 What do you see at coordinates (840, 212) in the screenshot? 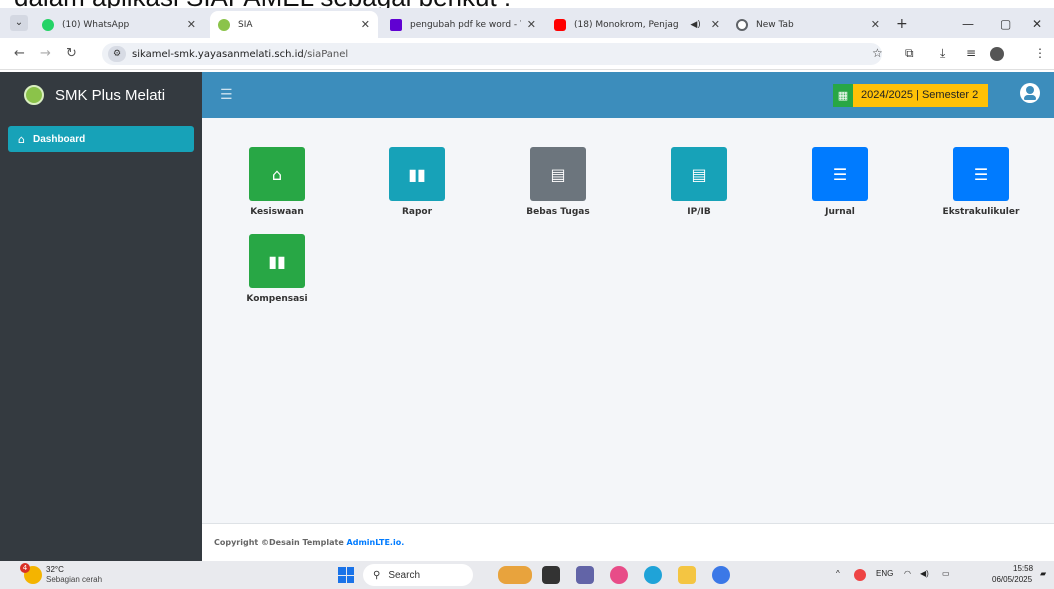
I see `tile-label: Jurnal` at bounding box center [840, 212].